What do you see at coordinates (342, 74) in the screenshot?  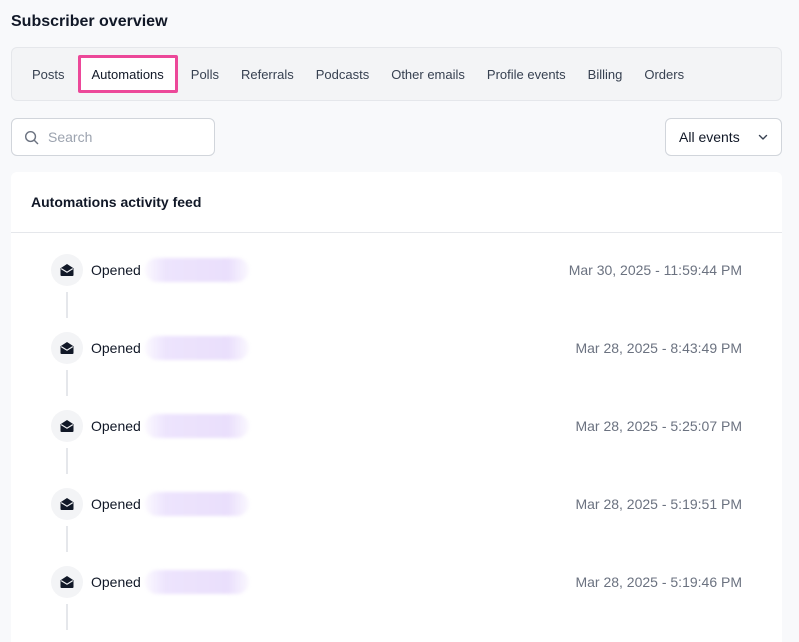 I see `tab-podcasts: Podcasts` at bounding box center [342, 74].